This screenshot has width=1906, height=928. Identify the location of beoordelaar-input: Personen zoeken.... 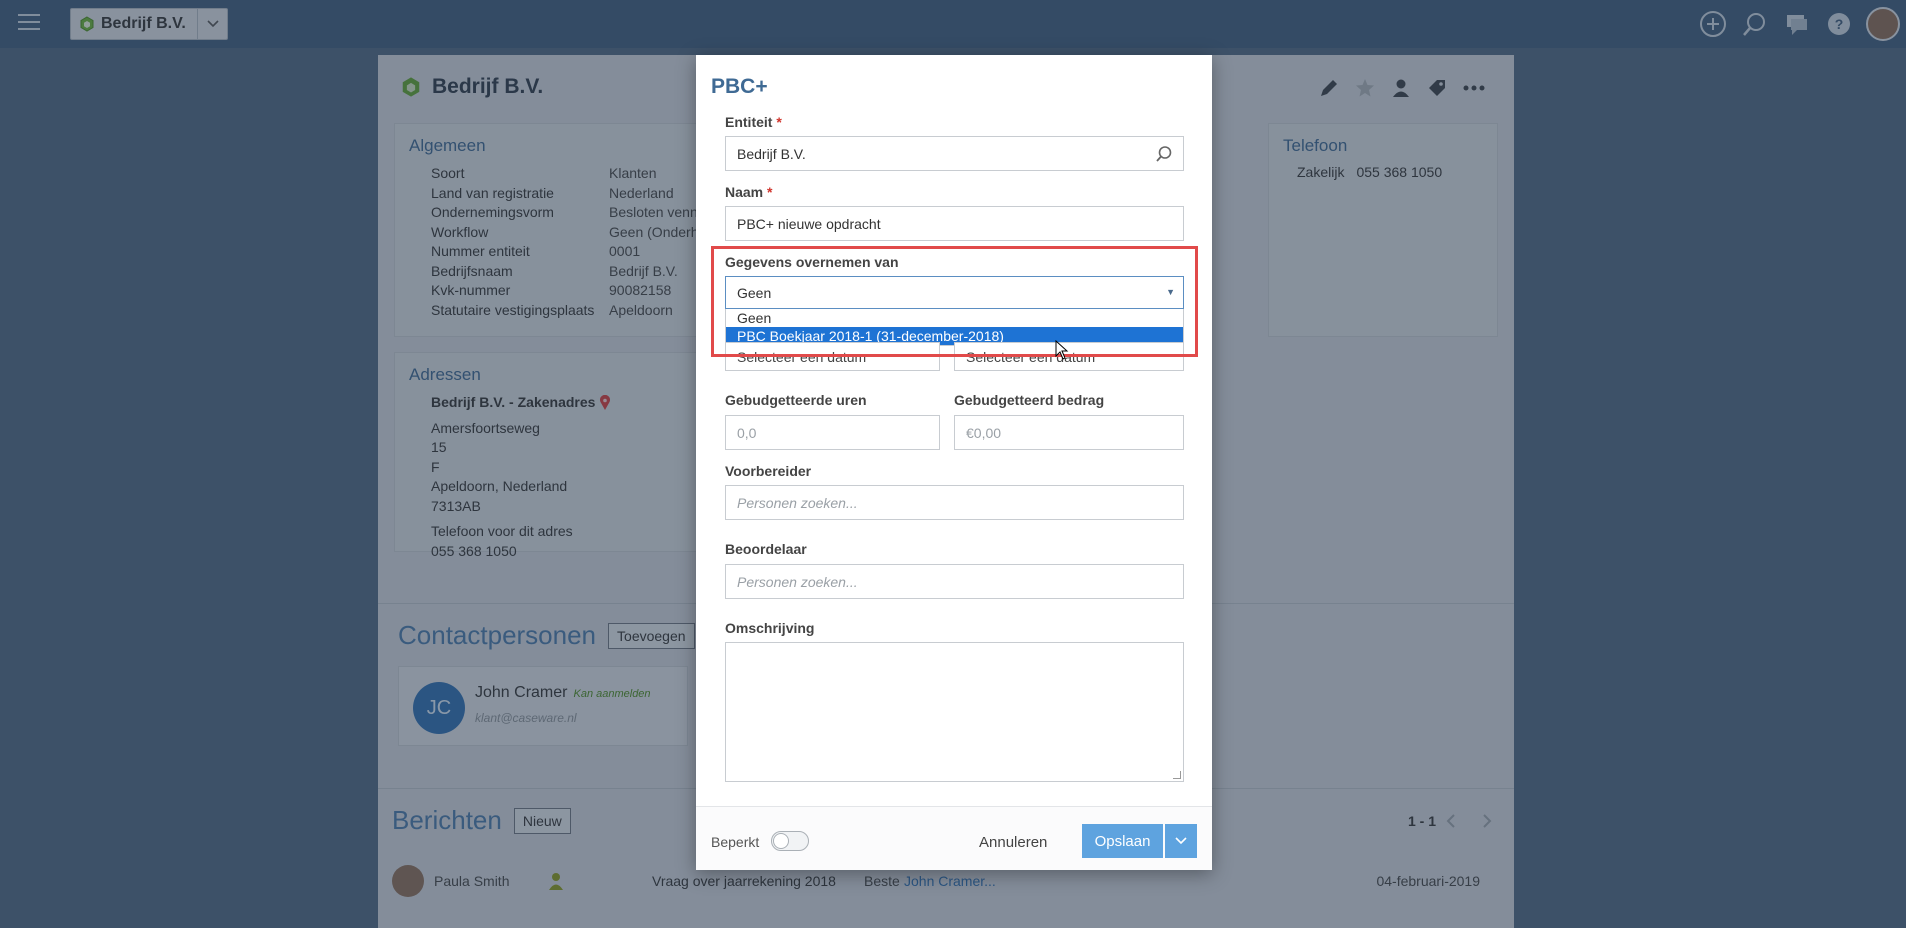
(954, 581).